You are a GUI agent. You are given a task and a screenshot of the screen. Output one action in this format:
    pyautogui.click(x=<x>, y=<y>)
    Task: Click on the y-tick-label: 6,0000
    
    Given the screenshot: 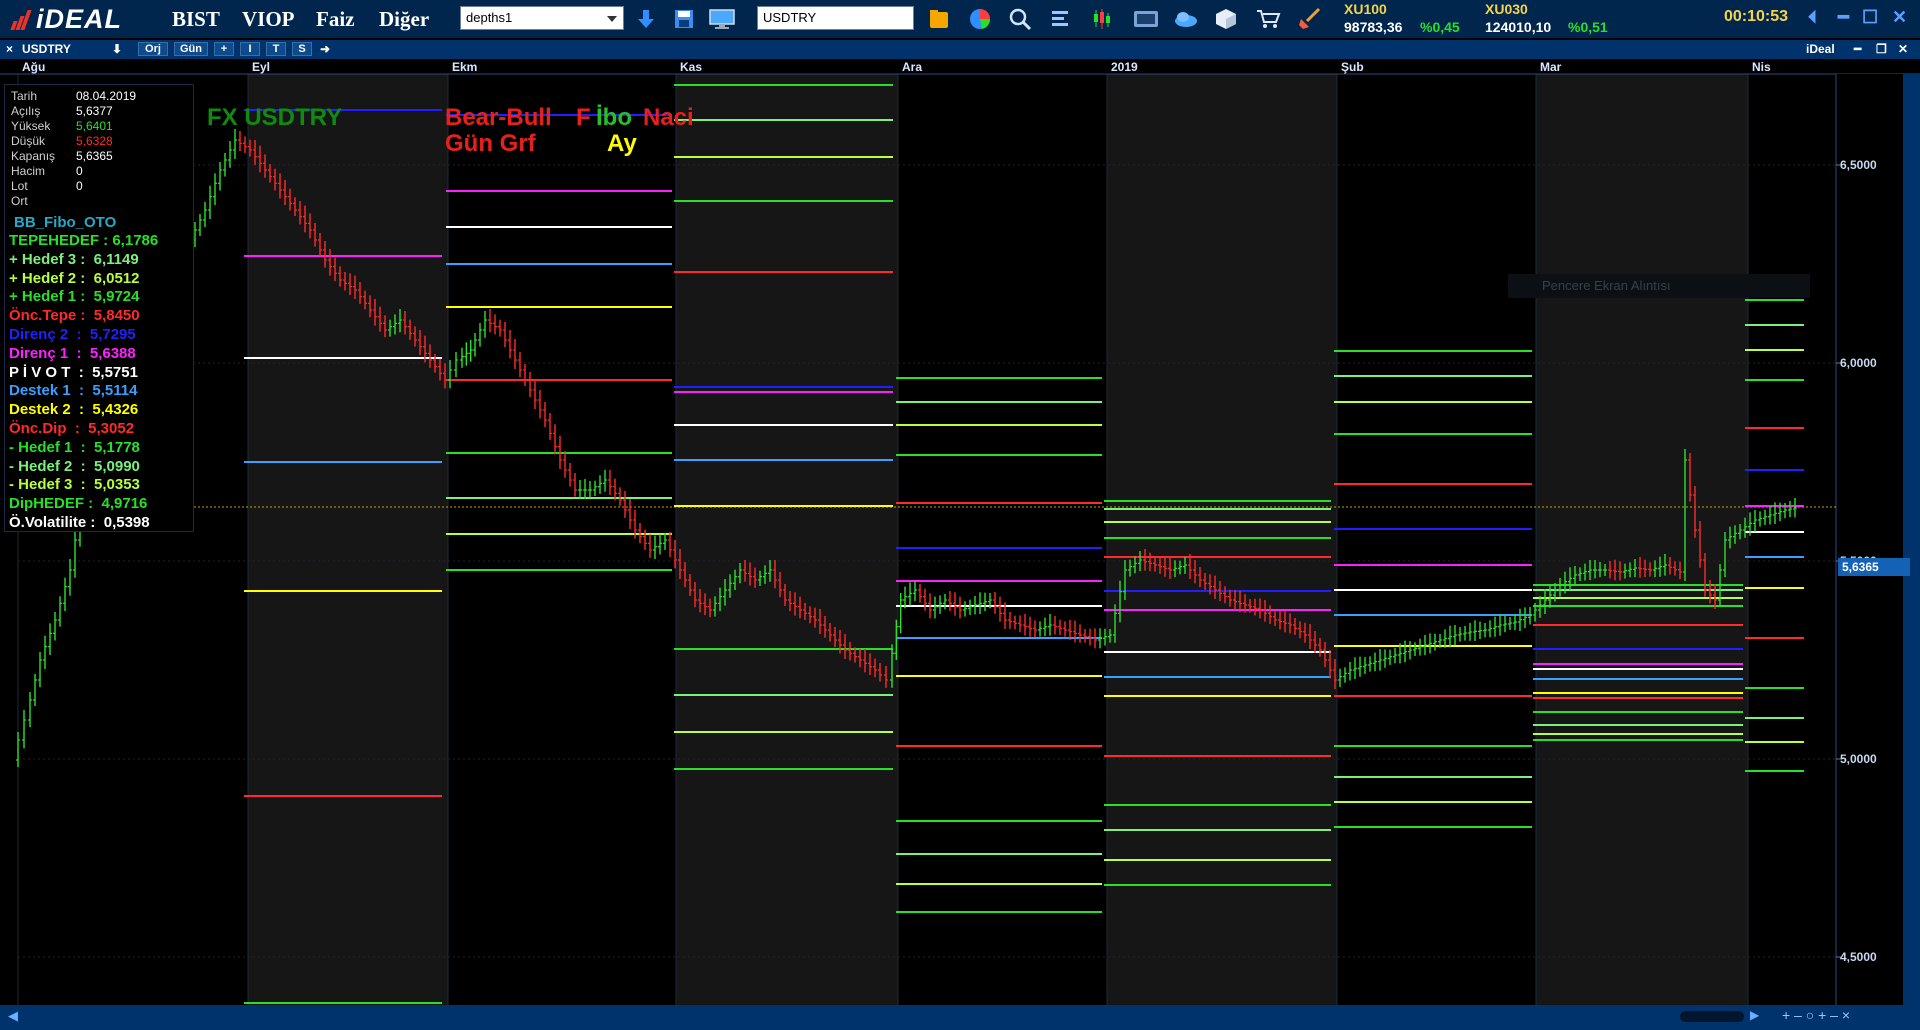 What is the action you would take?
    pyautogui.click(x=1858, y=363)
    